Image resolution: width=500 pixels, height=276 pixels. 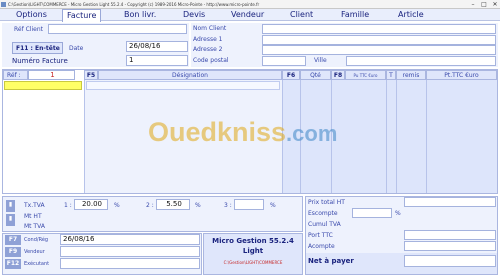 I want to click on mt-toggle-button: ▮, so click(x=10, y=220).